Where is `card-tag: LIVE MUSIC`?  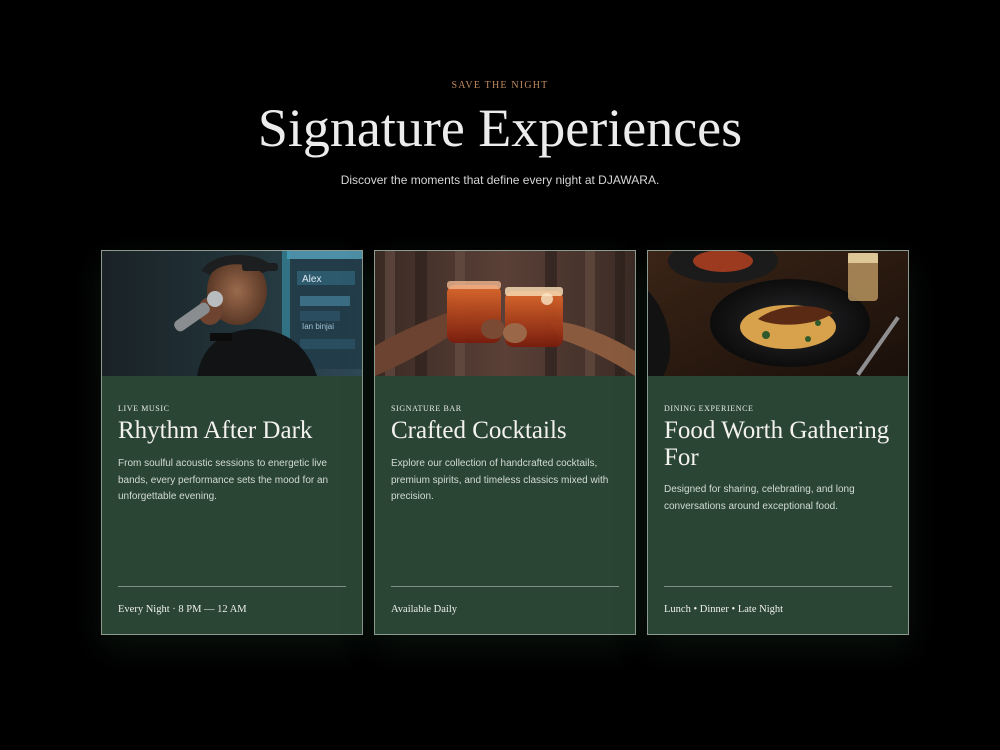
card-tag: LIVE MUSIC is located at coordinates (144, 408).